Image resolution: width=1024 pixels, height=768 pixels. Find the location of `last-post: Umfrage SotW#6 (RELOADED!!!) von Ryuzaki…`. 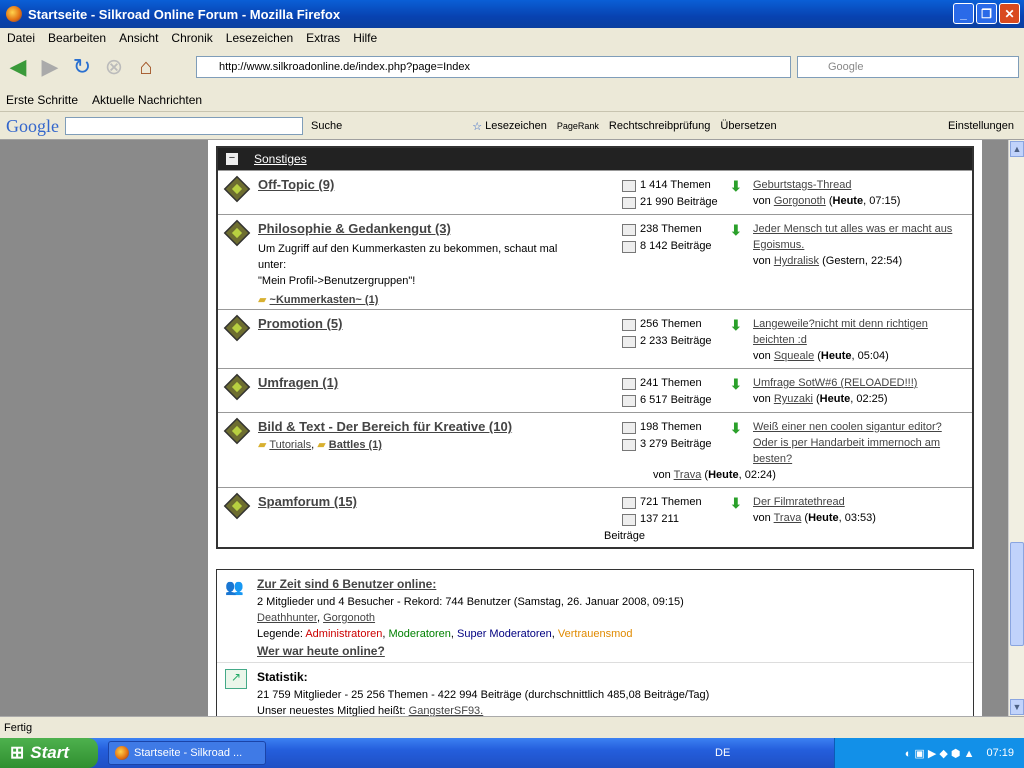

last-post: Umfrage SotW#6 (RELOADED!!!) von Ryuzaki… is located at coordinates (835, 391).